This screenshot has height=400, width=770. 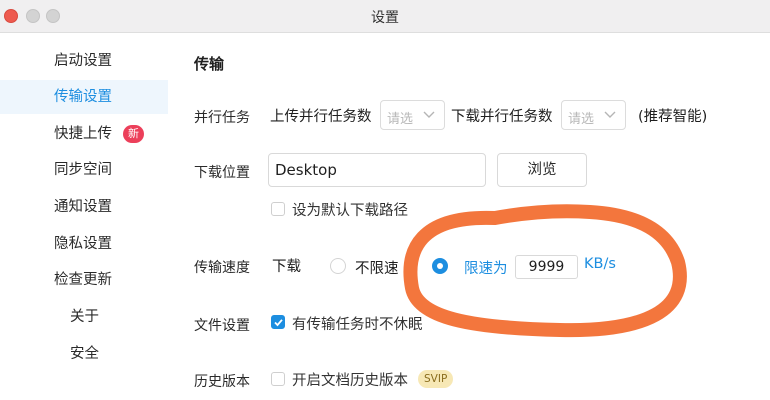 I want to click on sidebar-item-label: 同步空间, so click(x=83, y=170).